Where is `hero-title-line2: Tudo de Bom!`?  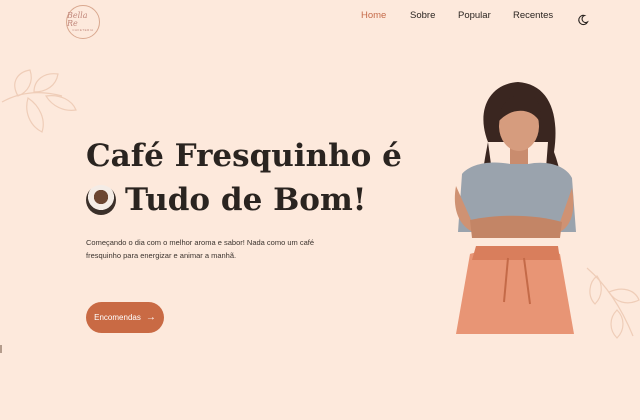 hero-title-line2: Tudo de Bom! is located at coordinates (246, 200).